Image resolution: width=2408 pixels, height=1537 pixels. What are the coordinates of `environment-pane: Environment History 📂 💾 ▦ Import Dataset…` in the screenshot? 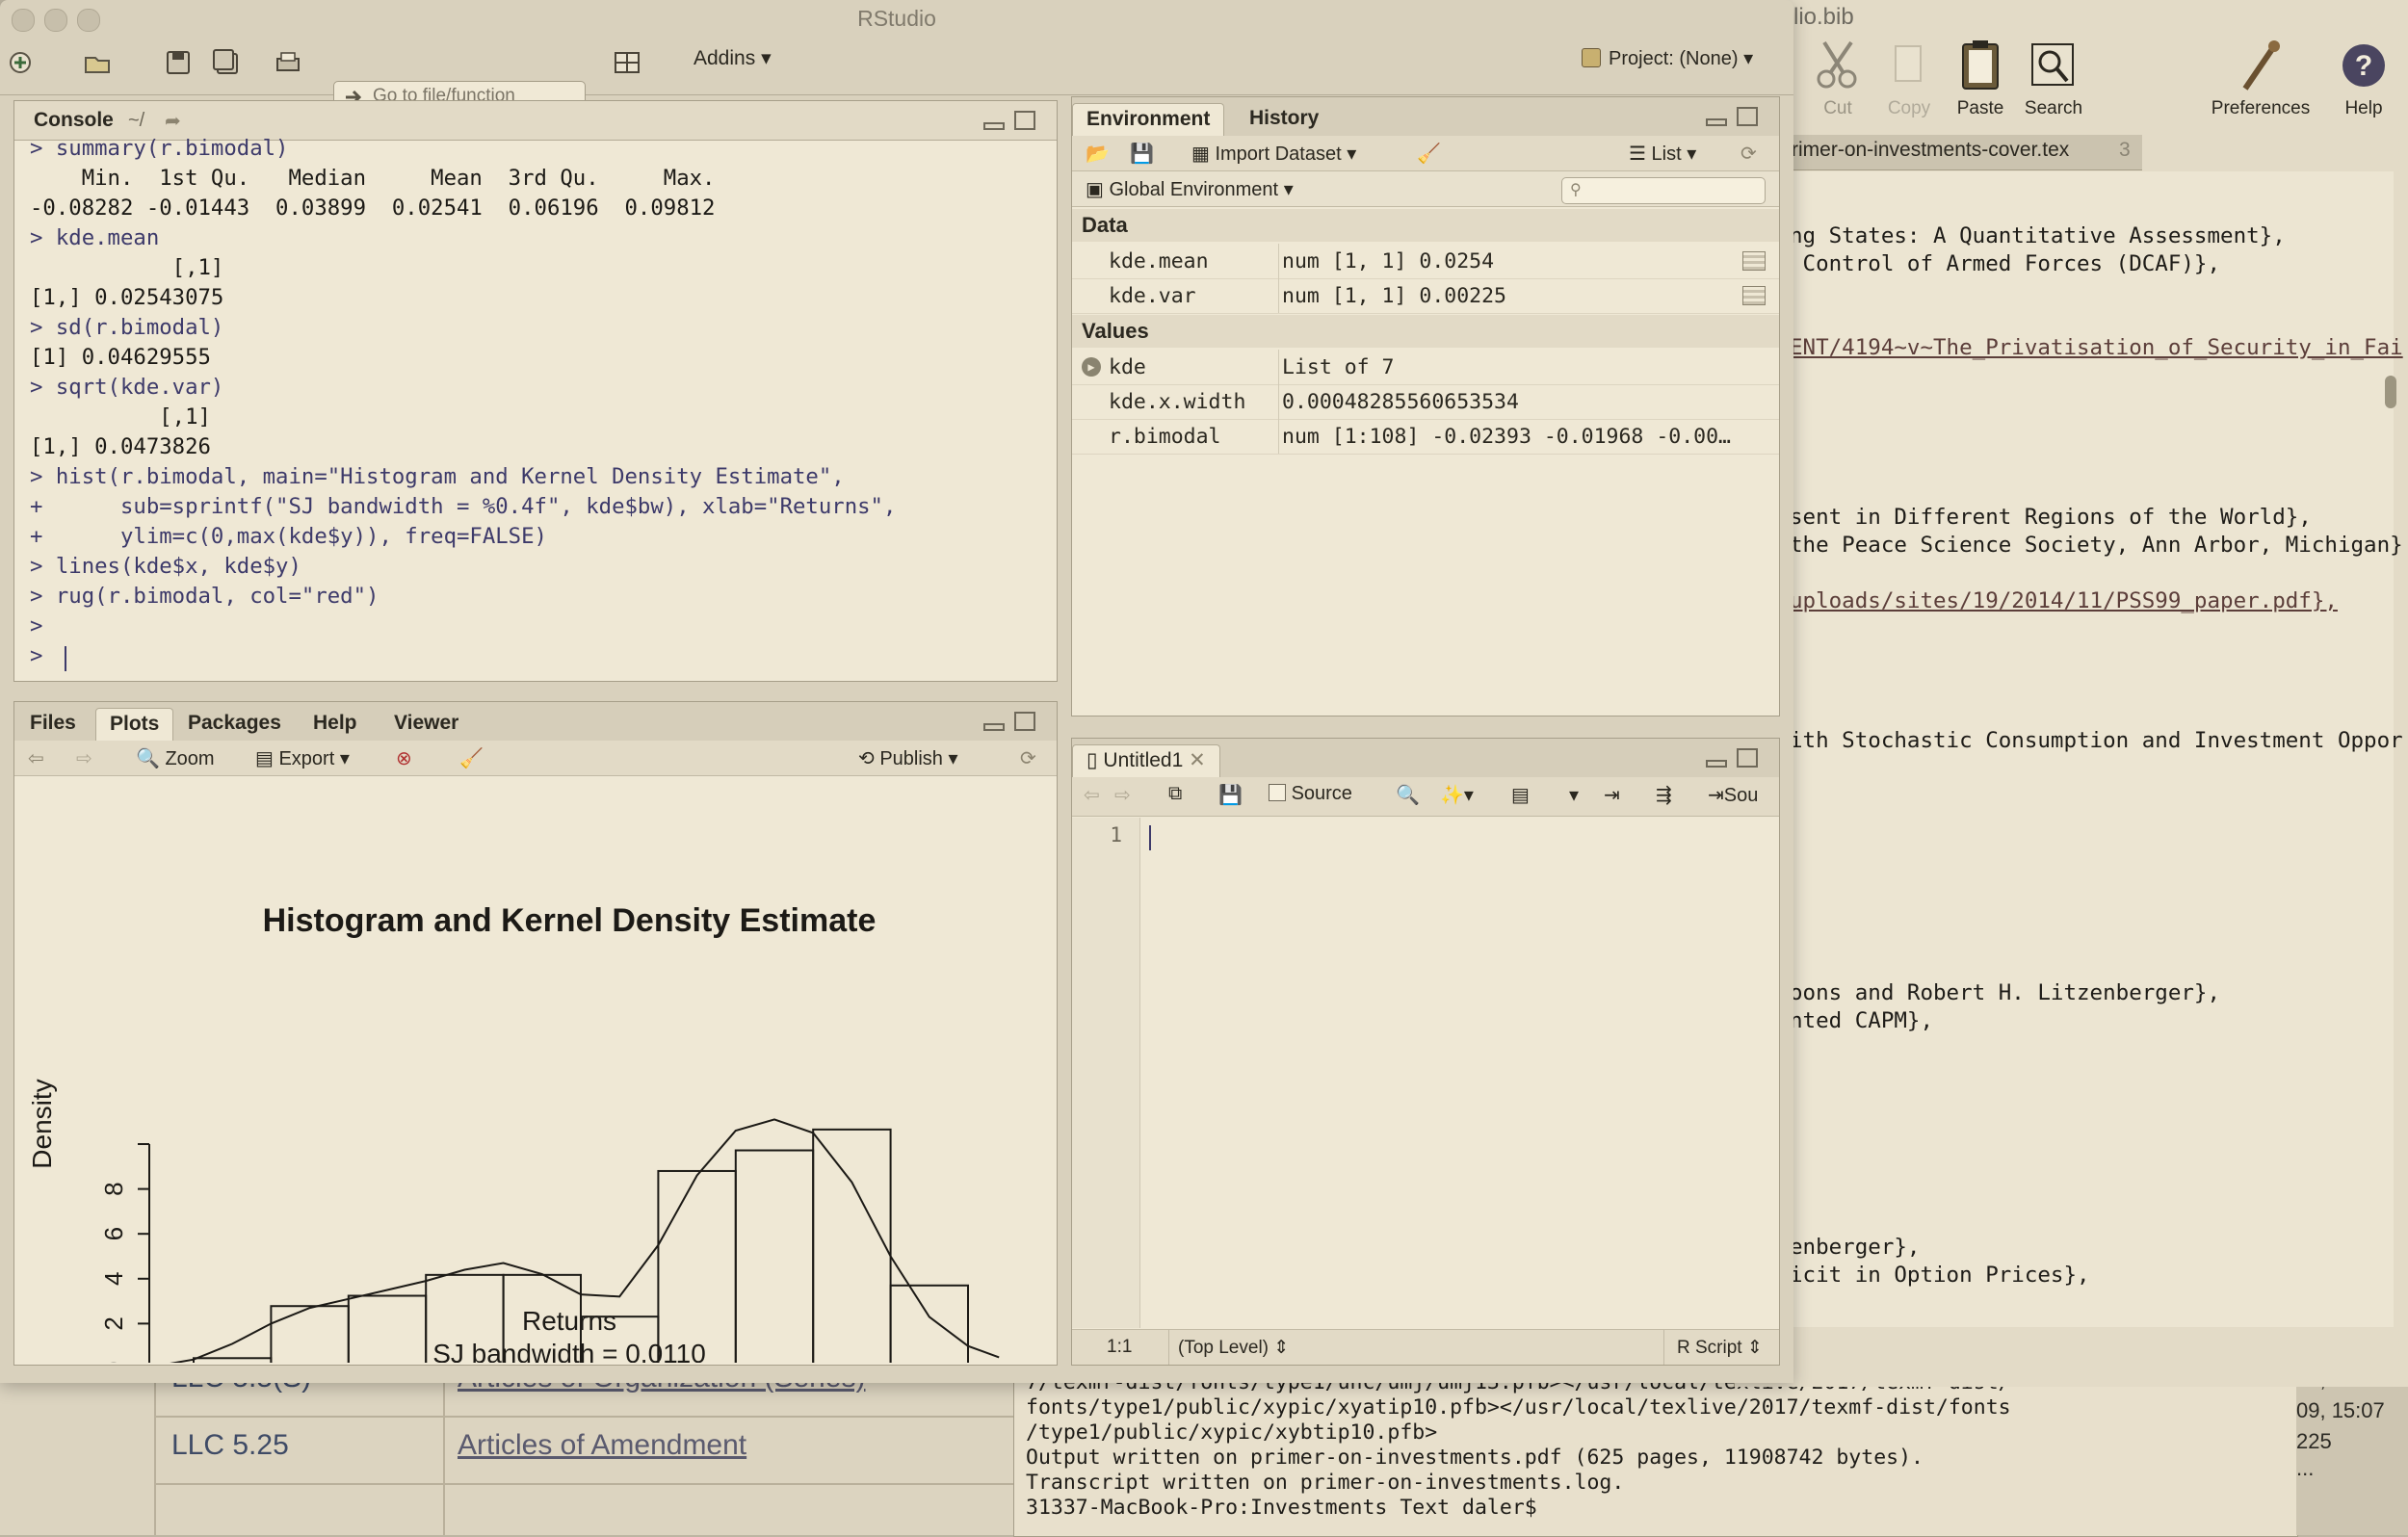 It's located at (1425, 406).